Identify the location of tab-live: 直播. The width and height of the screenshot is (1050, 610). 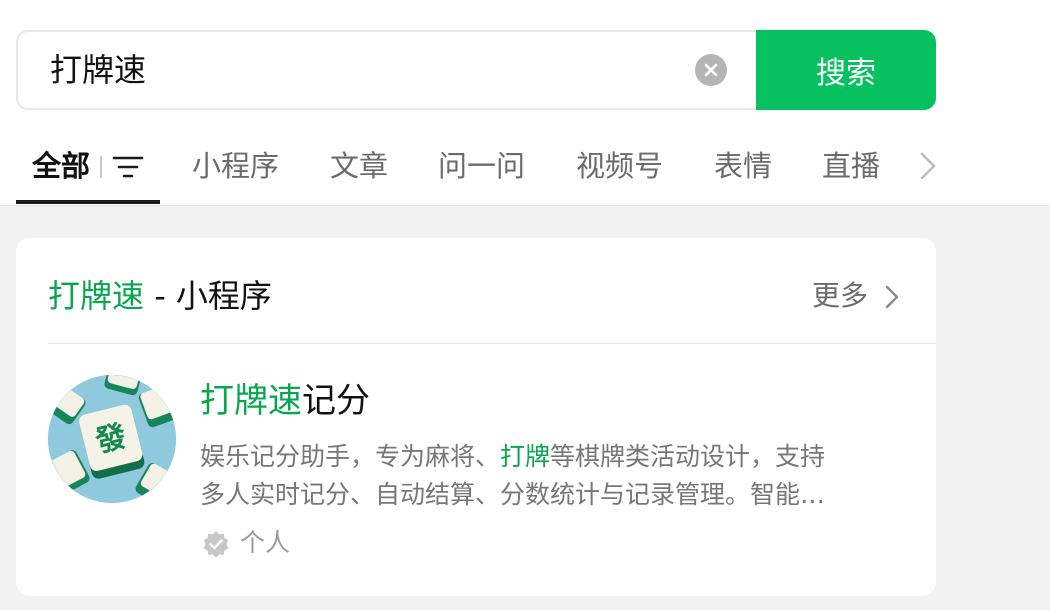
(851, 166).